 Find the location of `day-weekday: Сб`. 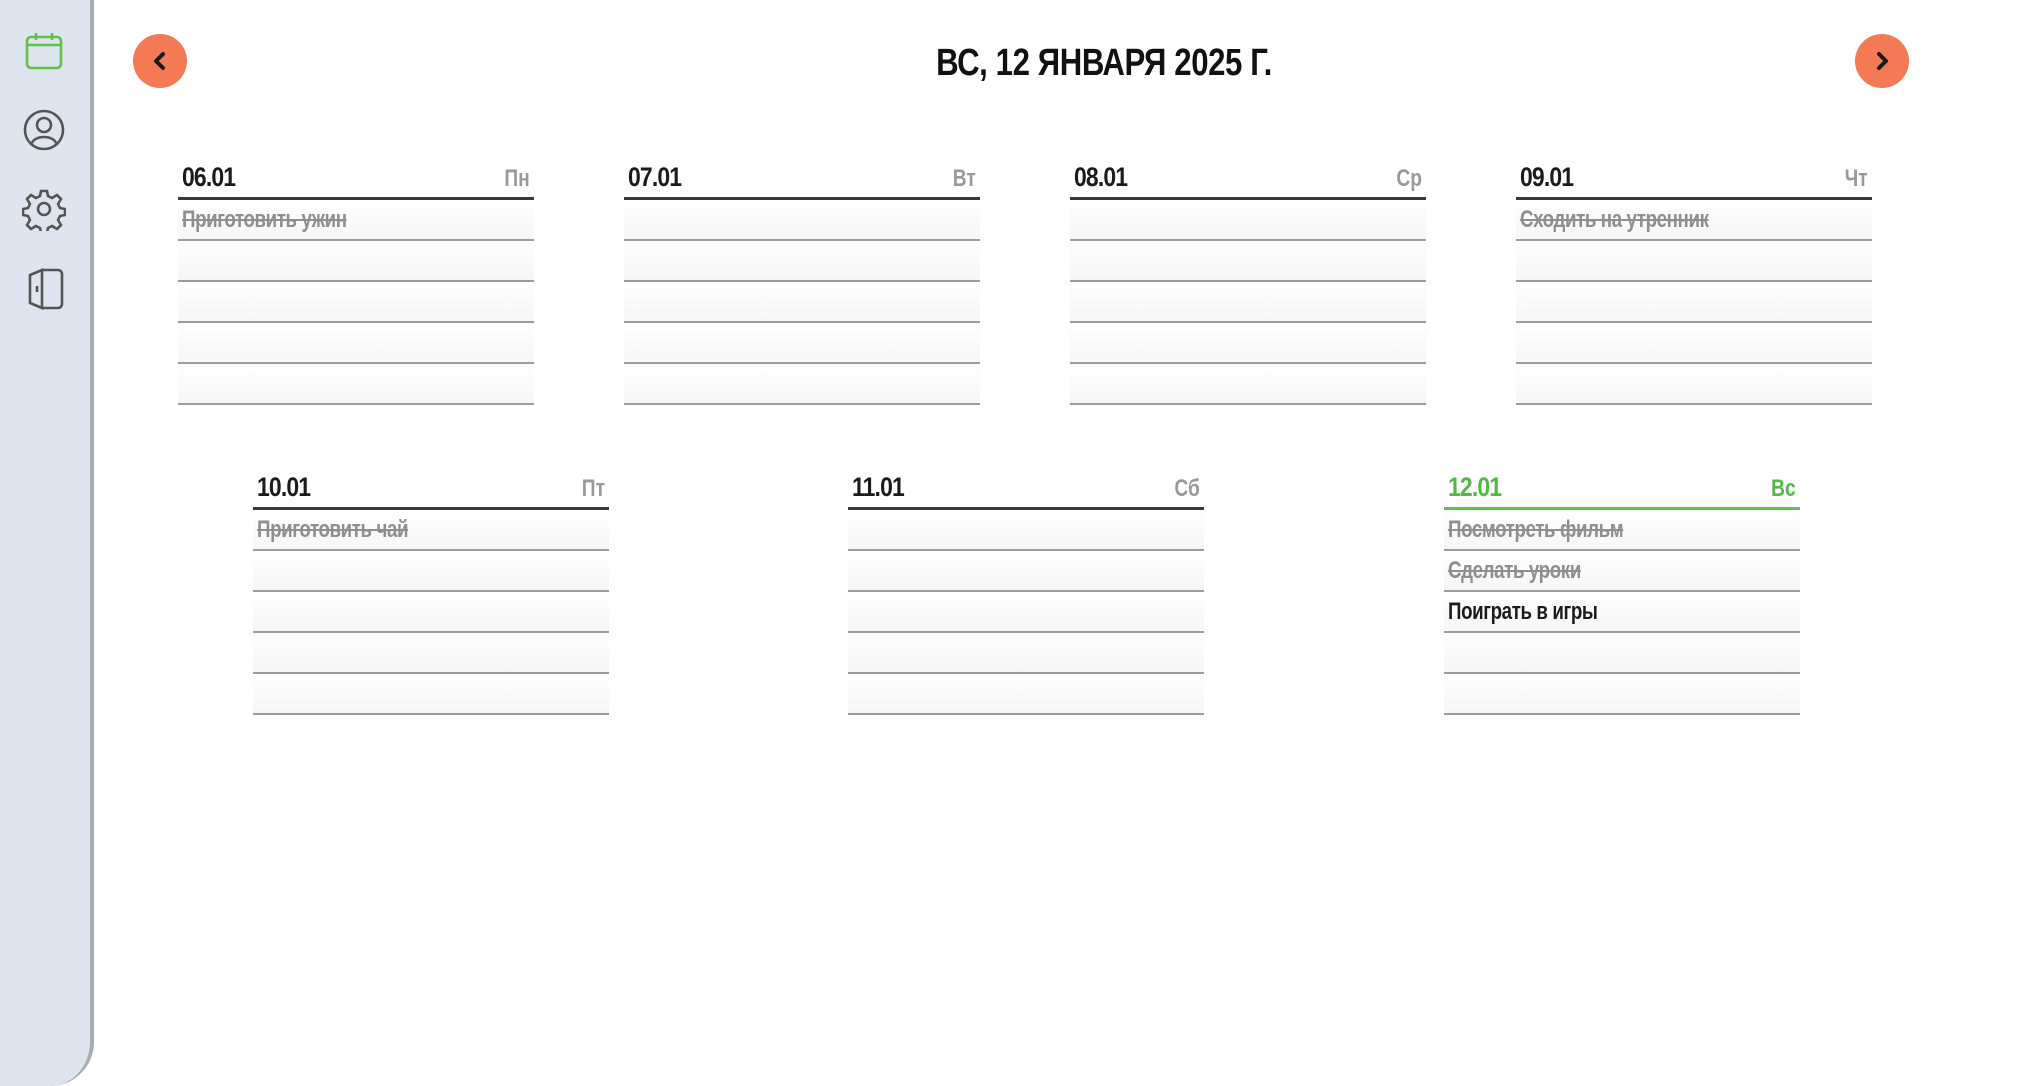

day-weekday: Сб is located at coordinates (1187, 488).